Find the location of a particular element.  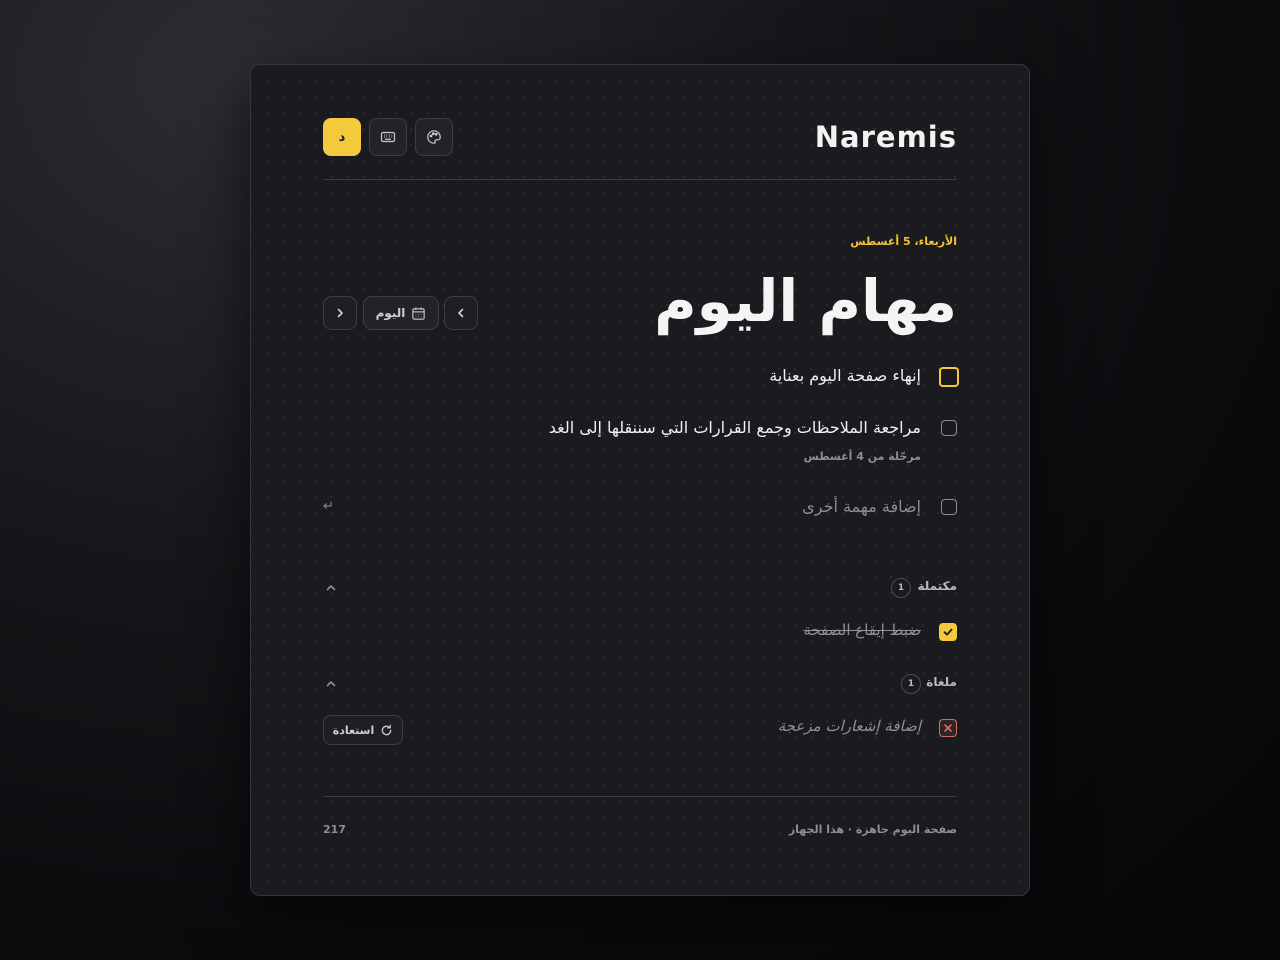

chevron-left-icon is located at coordinates (461, 313).